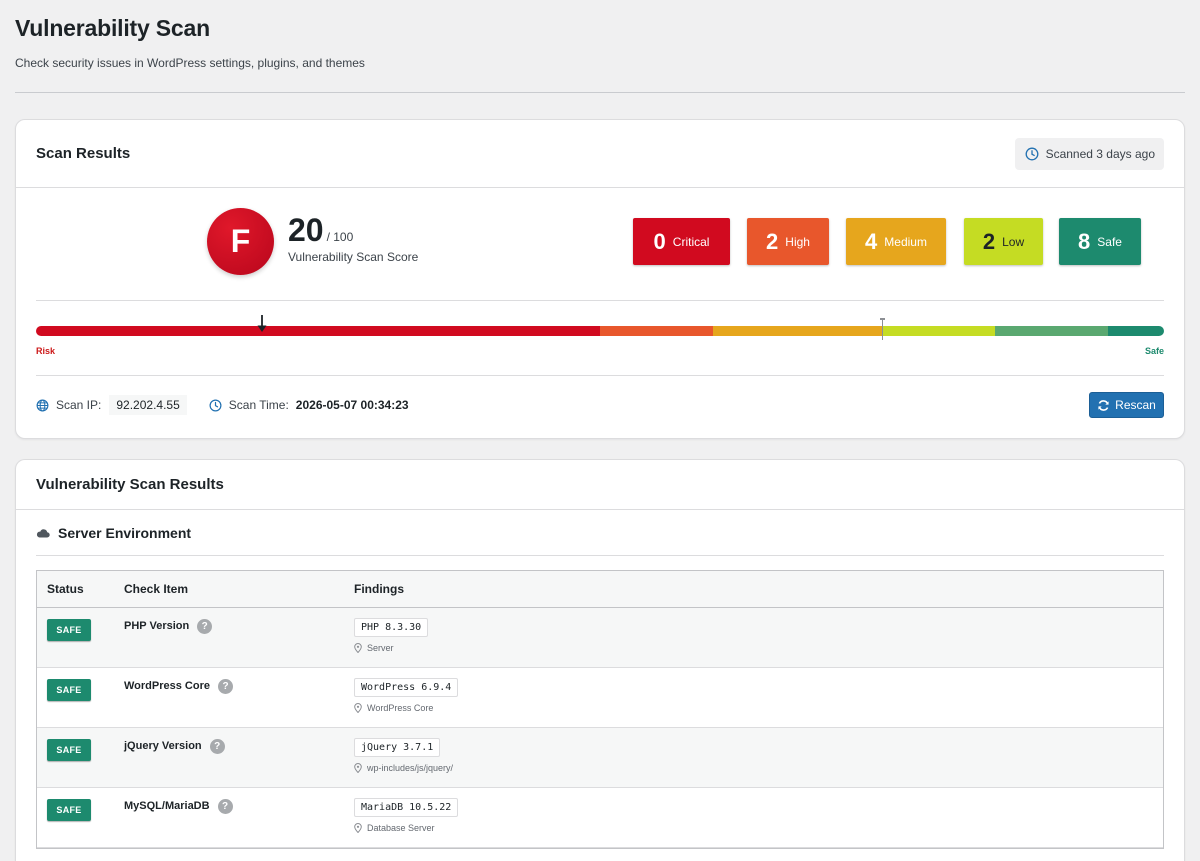 The image size is (1200, 861). I want to click on table-header: Status Check Item Findings, so click(600, 589).